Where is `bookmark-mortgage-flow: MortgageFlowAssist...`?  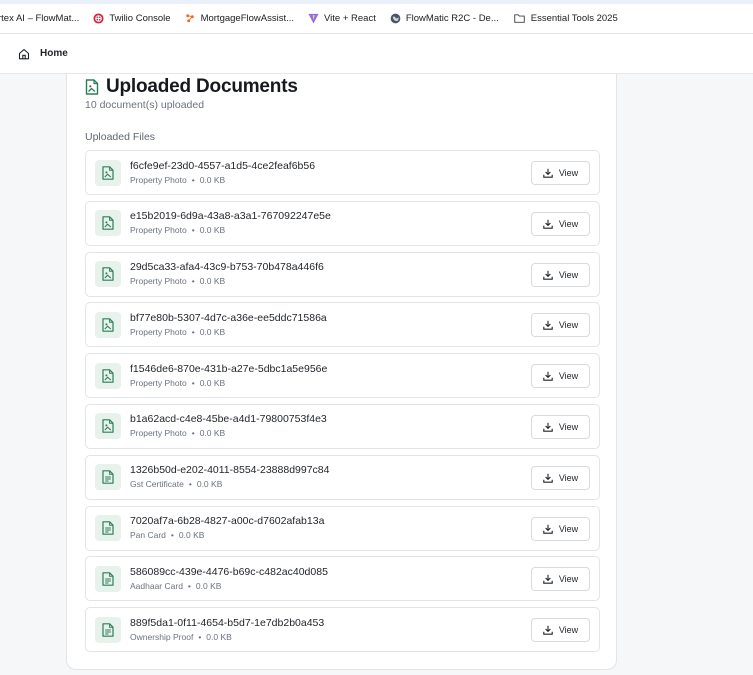
bookmark-mortgage-flow: MortgageFlowAssist... is located at coordinates (239, 18).